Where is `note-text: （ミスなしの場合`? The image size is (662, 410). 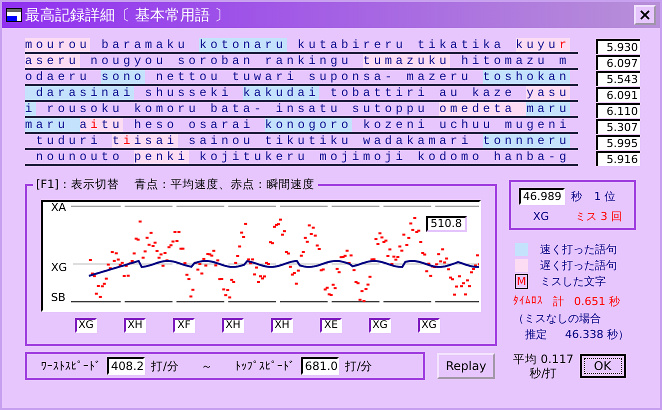
note-text: （ミスなしの場合 is located at coordinates (557, 318).